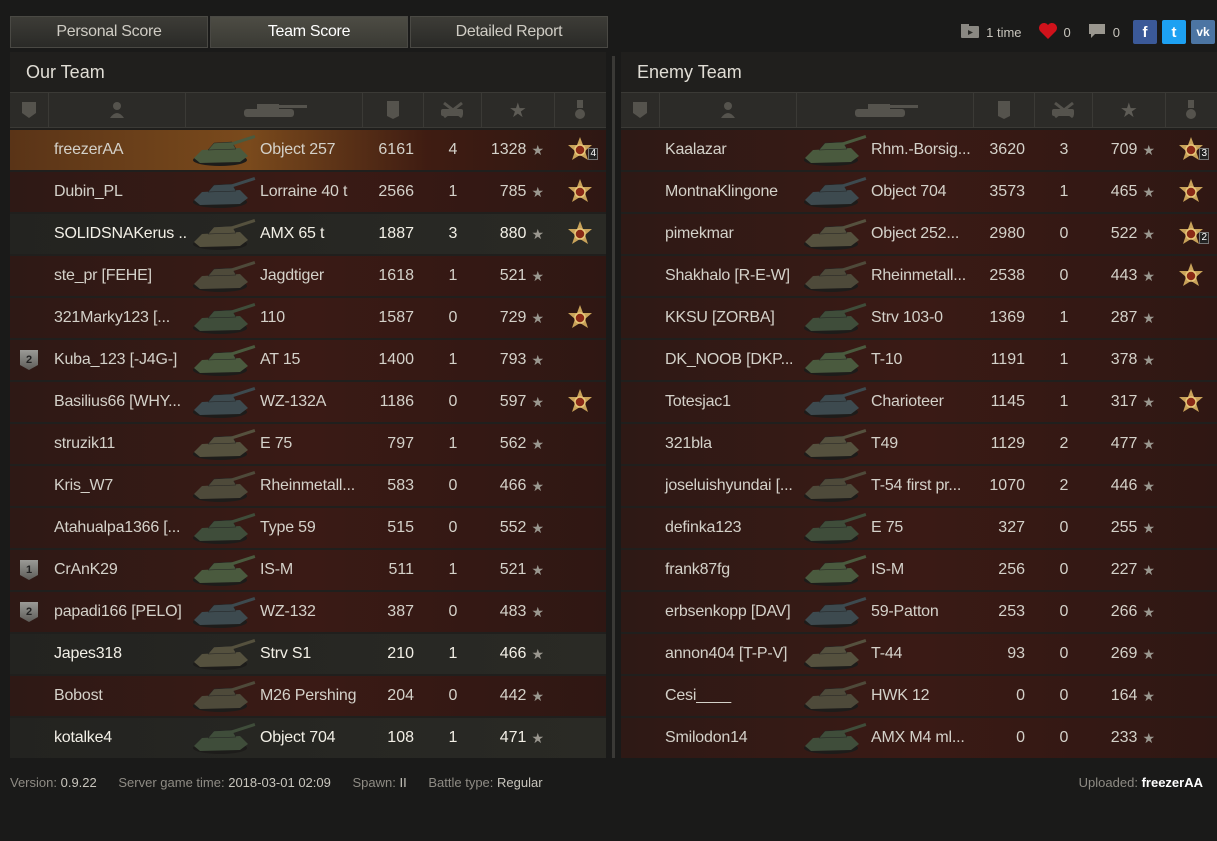 This screenshot has width=1217, height=841. I want to click on player-name: CrAnK29, so click(117, 570).